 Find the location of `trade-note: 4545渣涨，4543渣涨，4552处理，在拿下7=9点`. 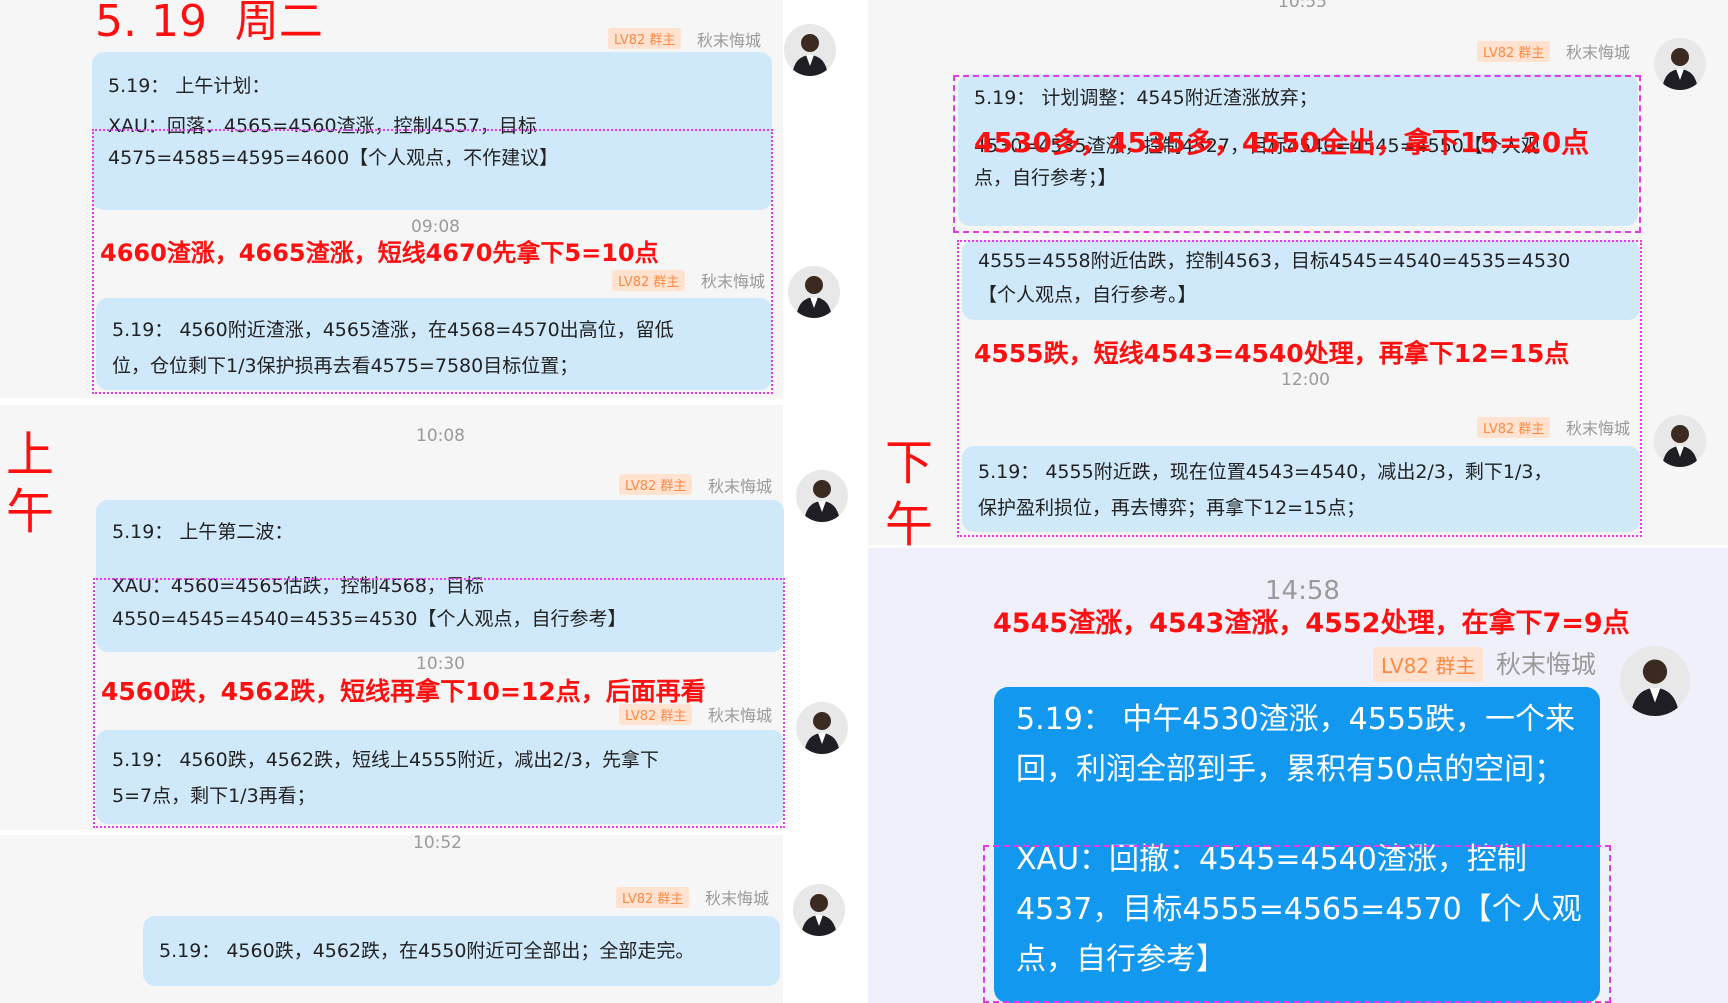

trade-note: 4545渣涨，4543渣涨，4552处理，在拿下7=9点 is located at coordinates (1311, 623).